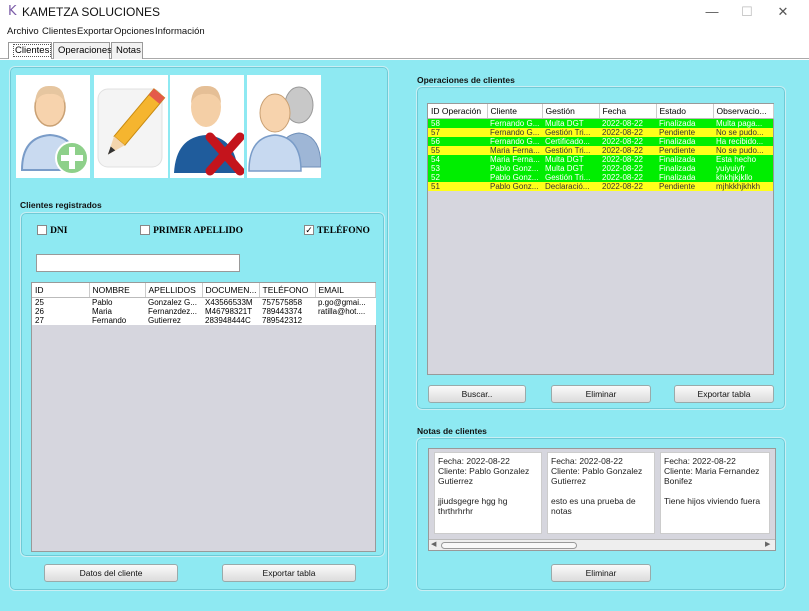 Image resolution: width=809 pixels, height=611 pixels. I want to click on maximize-button: ☐, so click(747, 12).